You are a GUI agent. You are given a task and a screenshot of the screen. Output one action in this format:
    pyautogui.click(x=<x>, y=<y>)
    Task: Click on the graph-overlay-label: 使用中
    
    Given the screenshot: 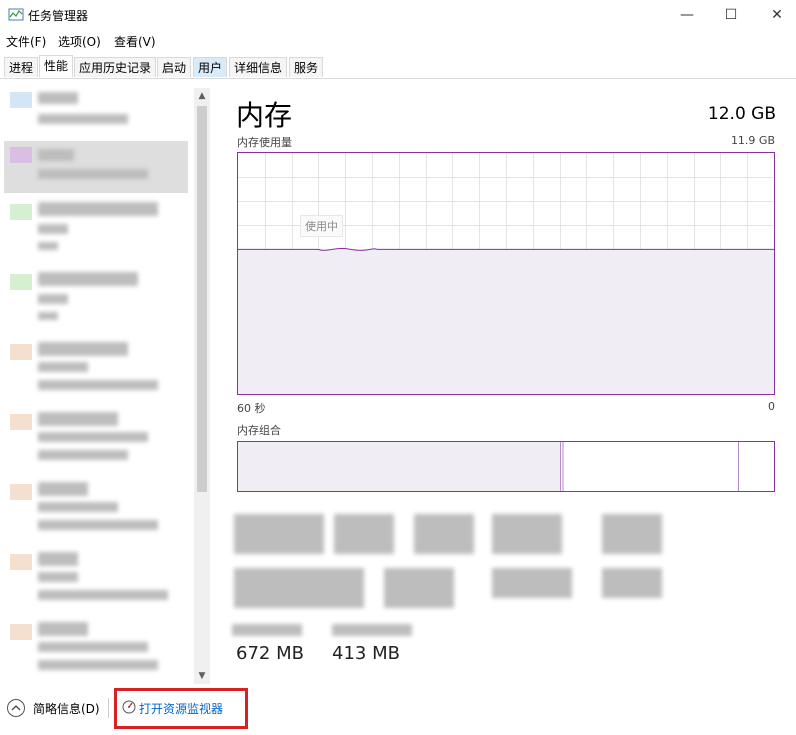 What is the action you would take?
    pyautogui.click(x=321, y=226)
    